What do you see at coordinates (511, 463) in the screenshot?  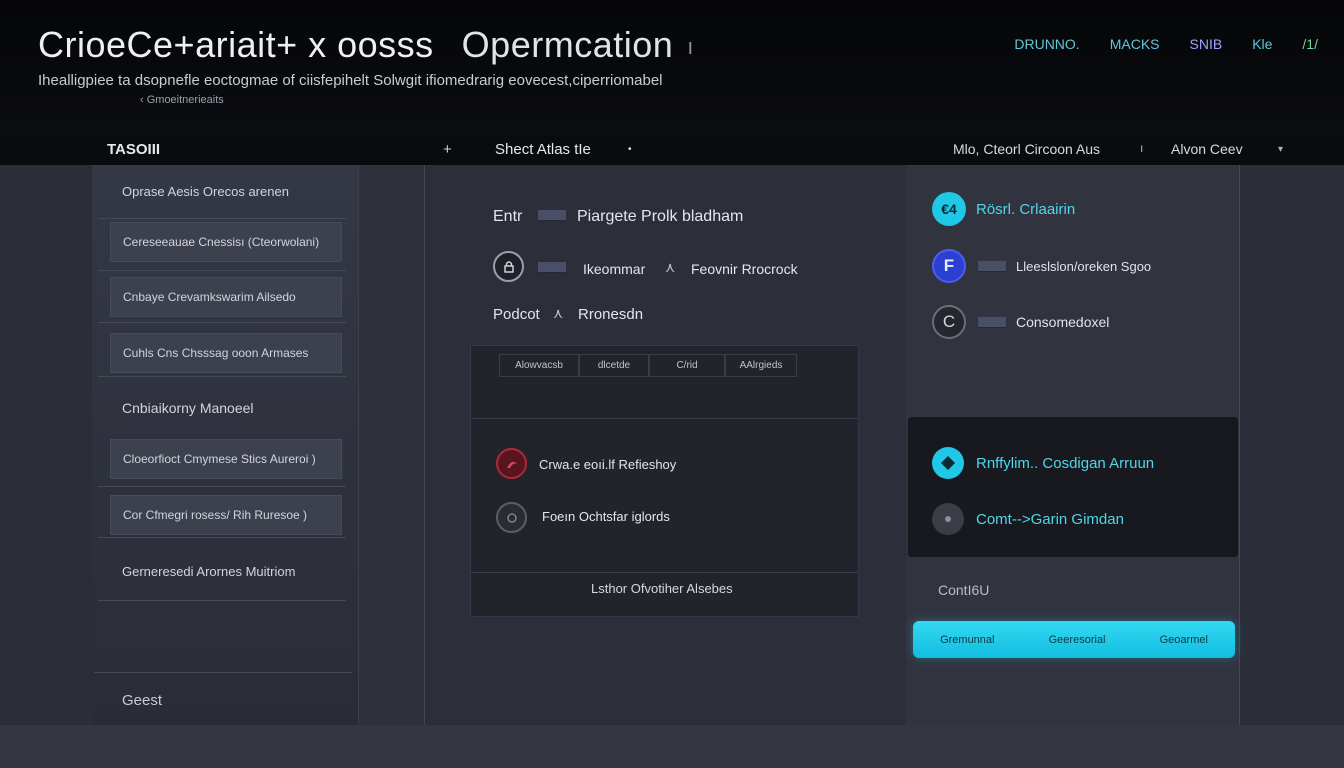 I see `red-emblem-icon` at bounding box center [511, 463].